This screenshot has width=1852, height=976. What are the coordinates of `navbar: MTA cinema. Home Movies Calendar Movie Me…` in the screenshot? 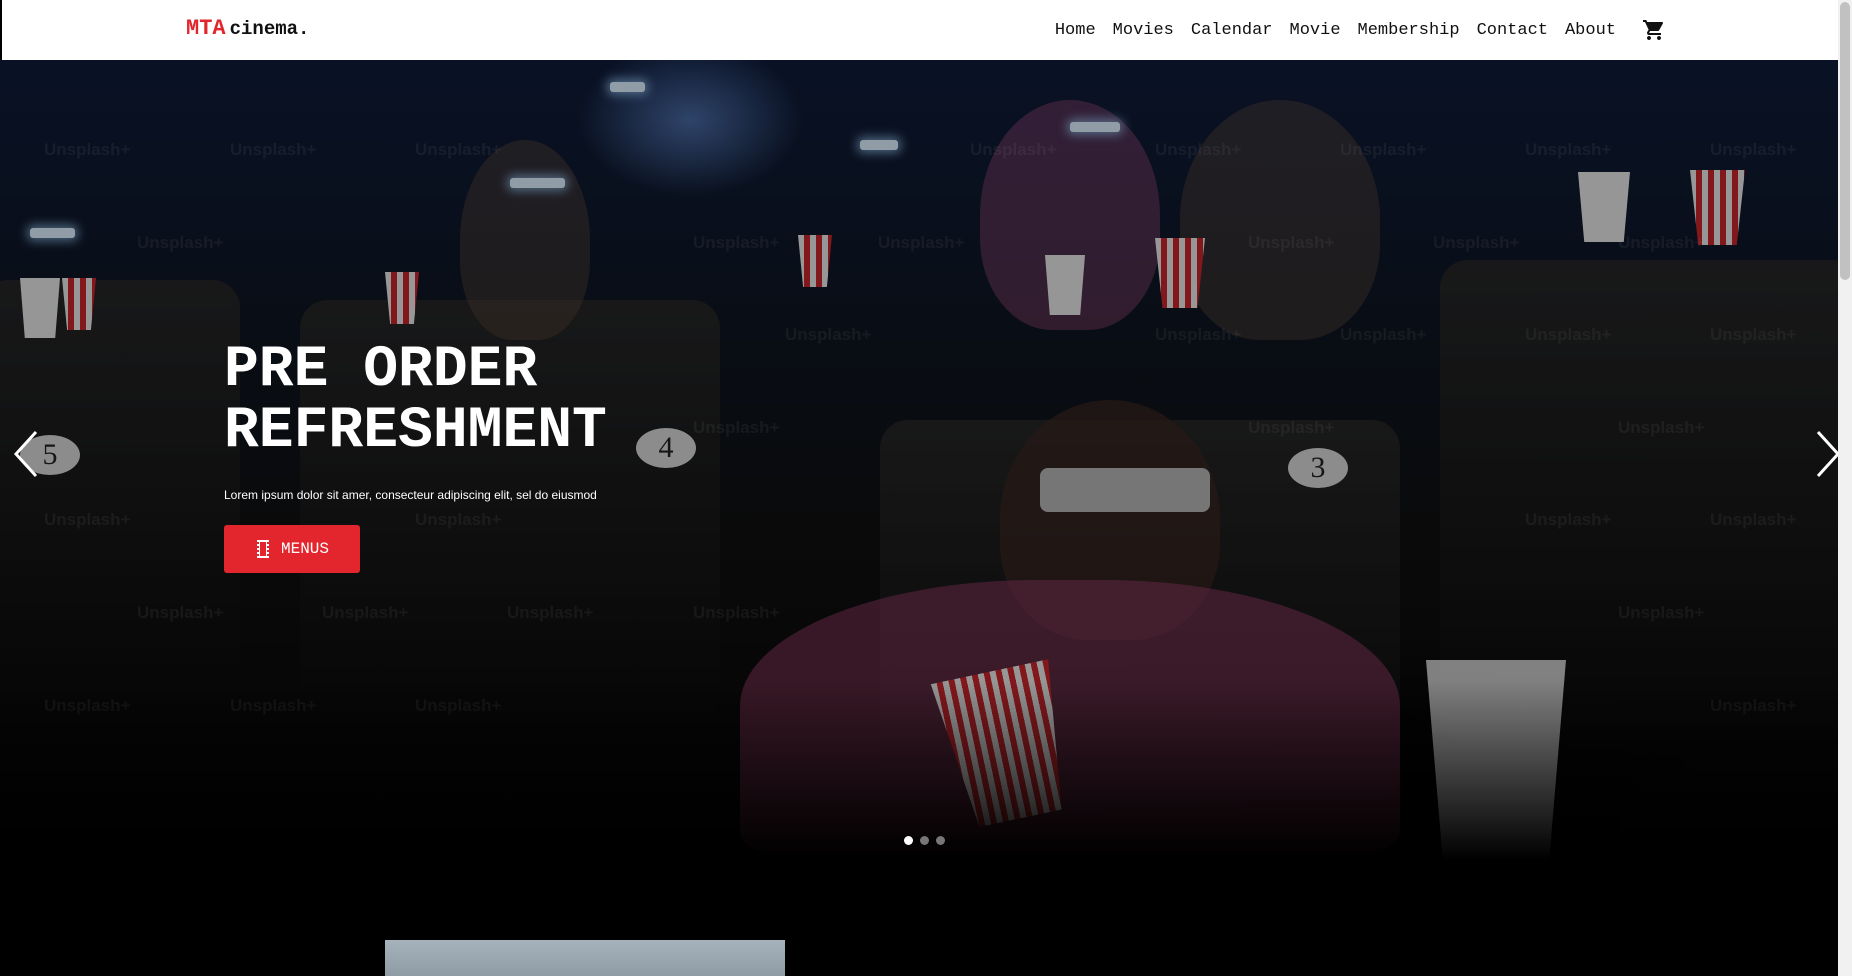 It's located at (920, 30).